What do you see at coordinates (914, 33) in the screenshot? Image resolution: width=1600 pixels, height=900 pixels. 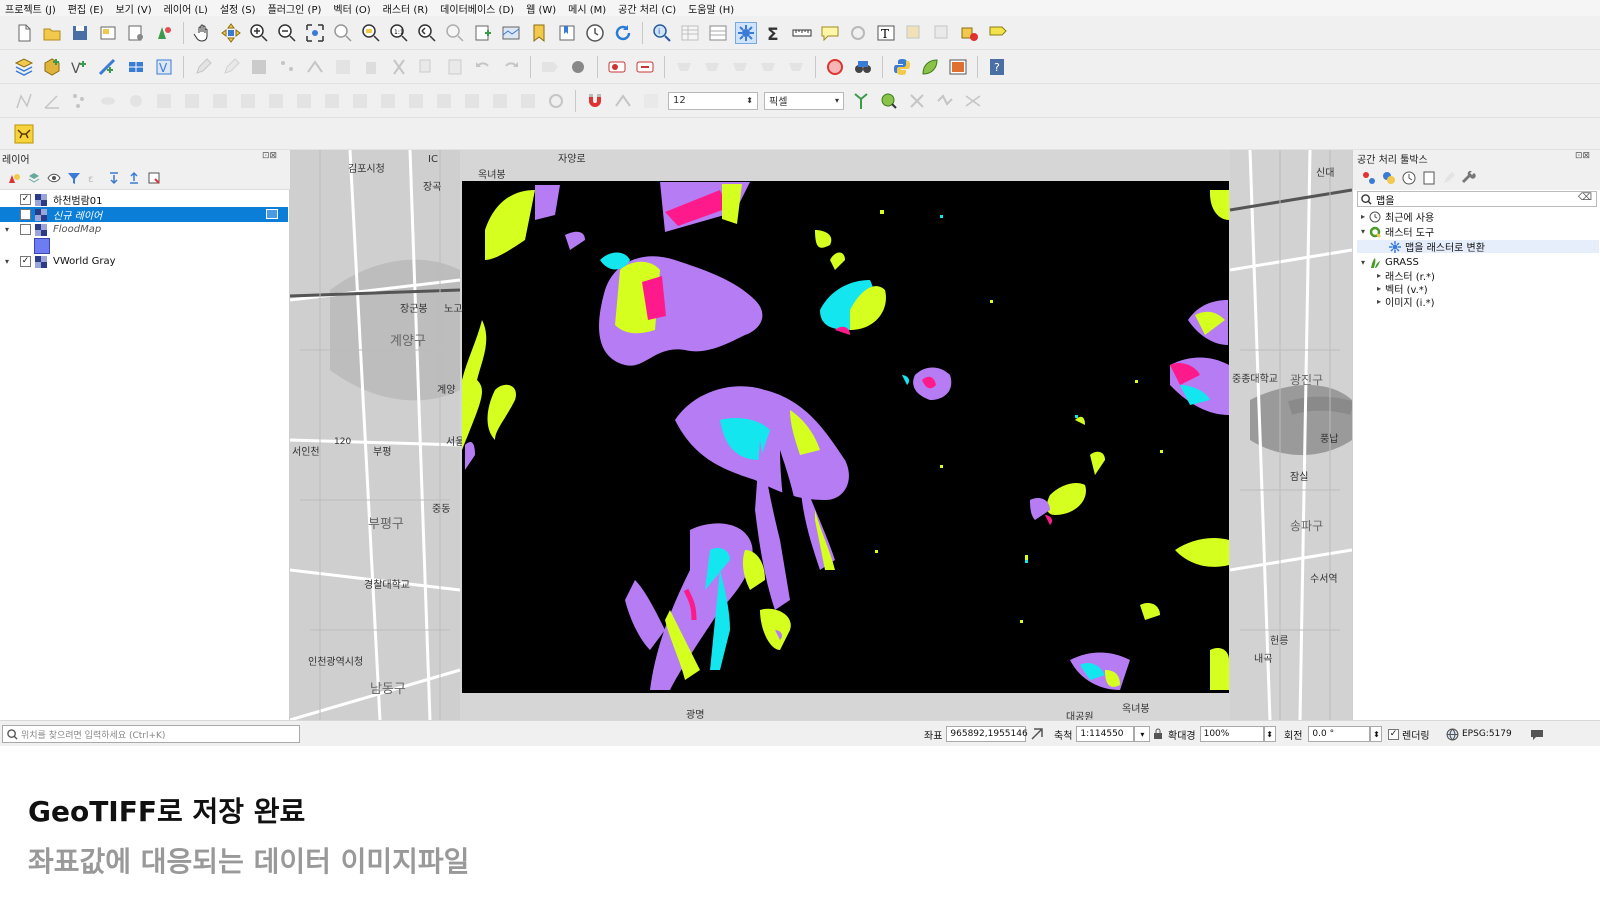 I see `select-features-icon` at bounding box center [914, 33].